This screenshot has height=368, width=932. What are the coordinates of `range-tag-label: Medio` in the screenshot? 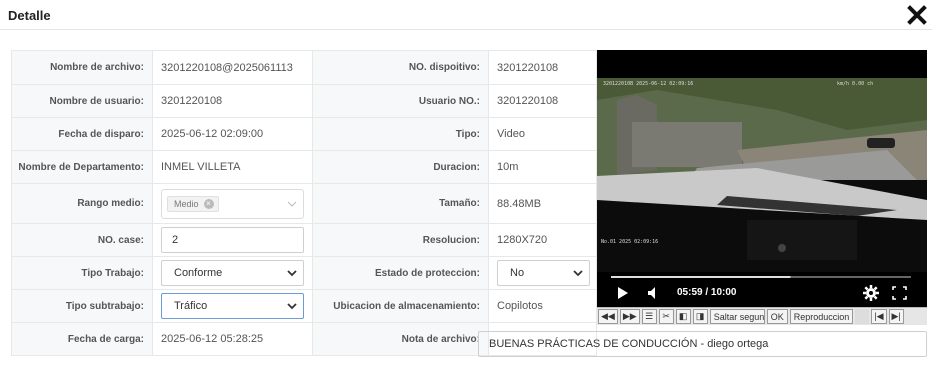 It's located at (186, 203).